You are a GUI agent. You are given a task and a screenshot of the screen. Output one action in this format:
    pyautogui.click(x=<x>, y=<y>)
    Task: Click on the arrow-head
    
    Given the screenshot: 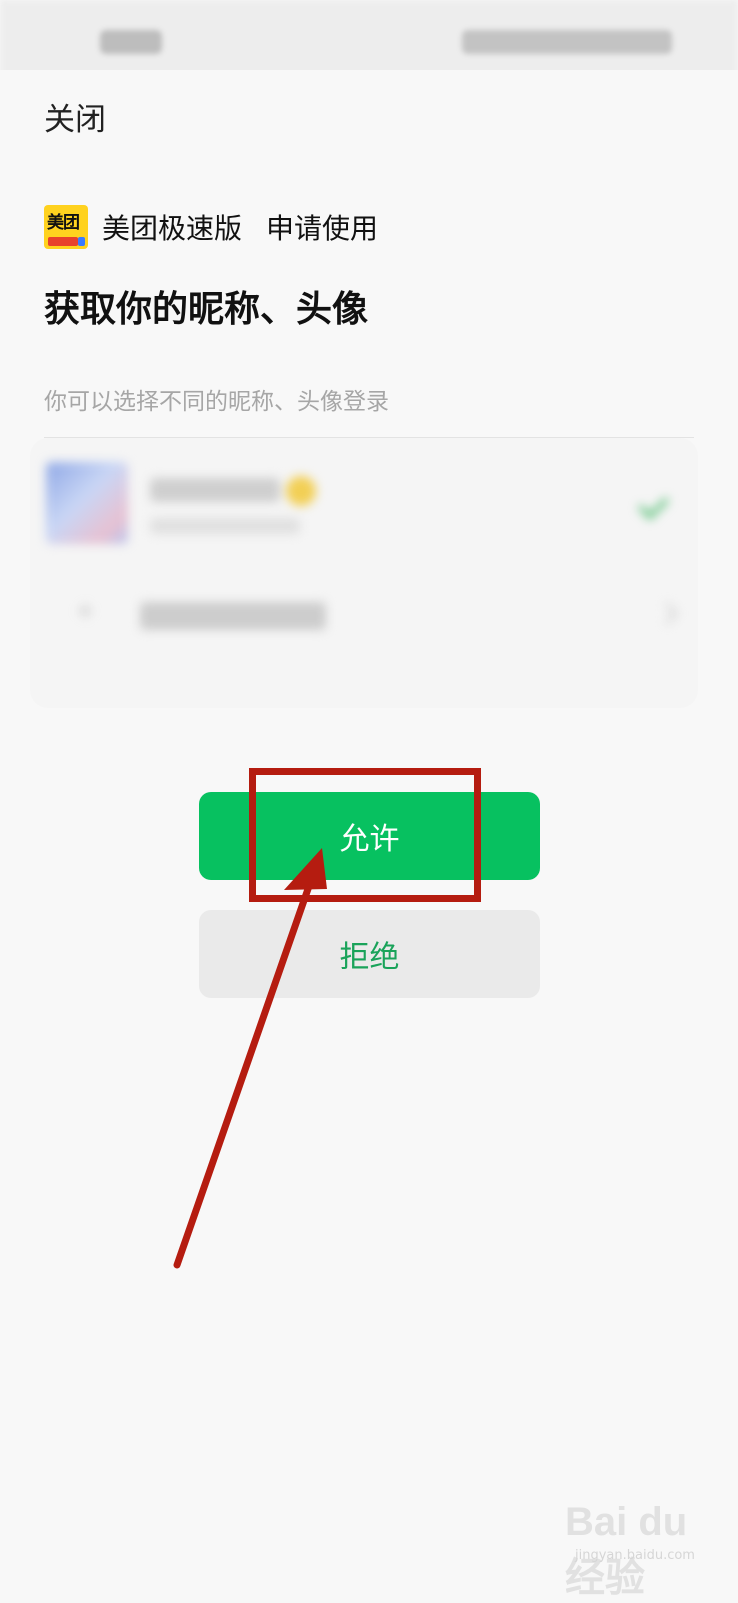 What is the action you would take?
    pyautogui.click(x=305, y=869)
    